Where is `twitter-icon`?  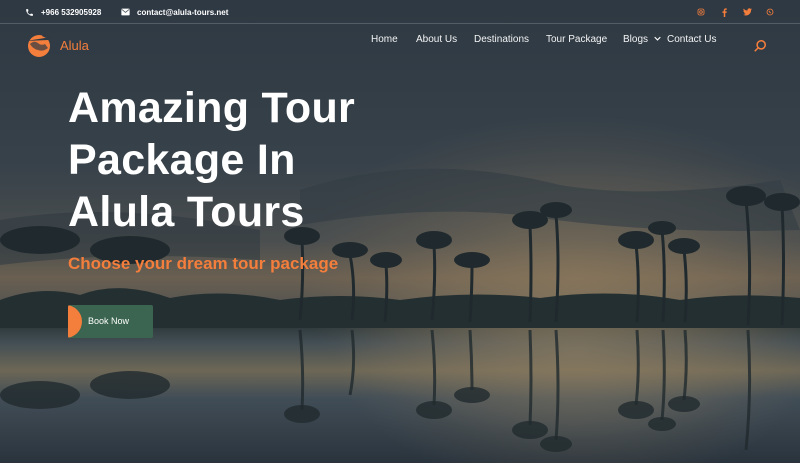
twitter-icon is located at coordinates (747, 12).